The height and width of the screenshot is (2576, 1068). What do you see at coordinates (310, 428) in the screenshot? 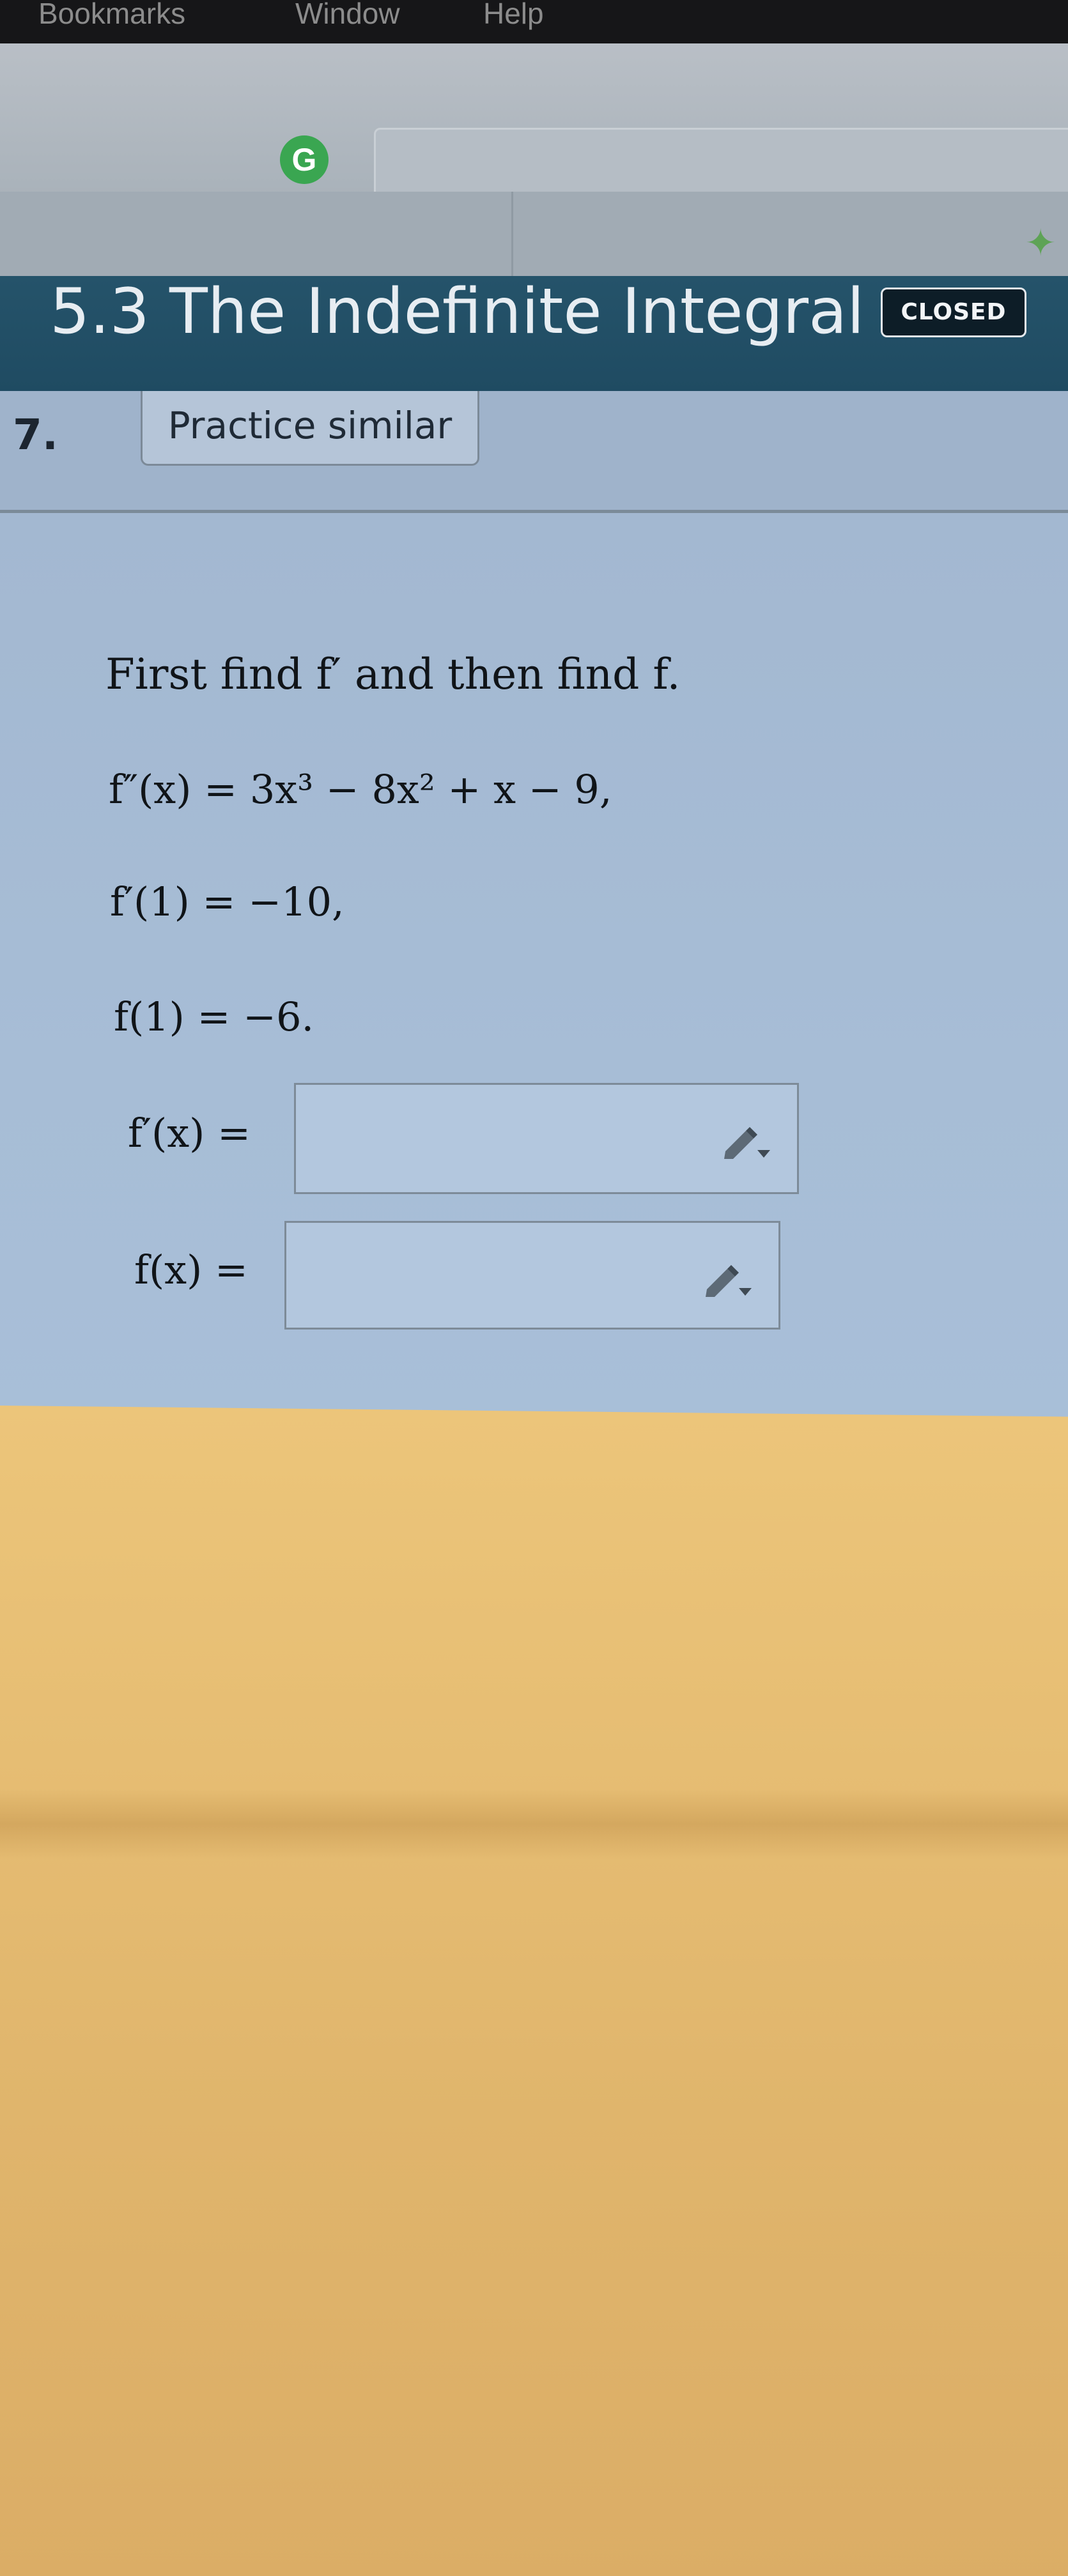
I see `practice-similar-button: Practice similar` at bounding box center [310, 428].